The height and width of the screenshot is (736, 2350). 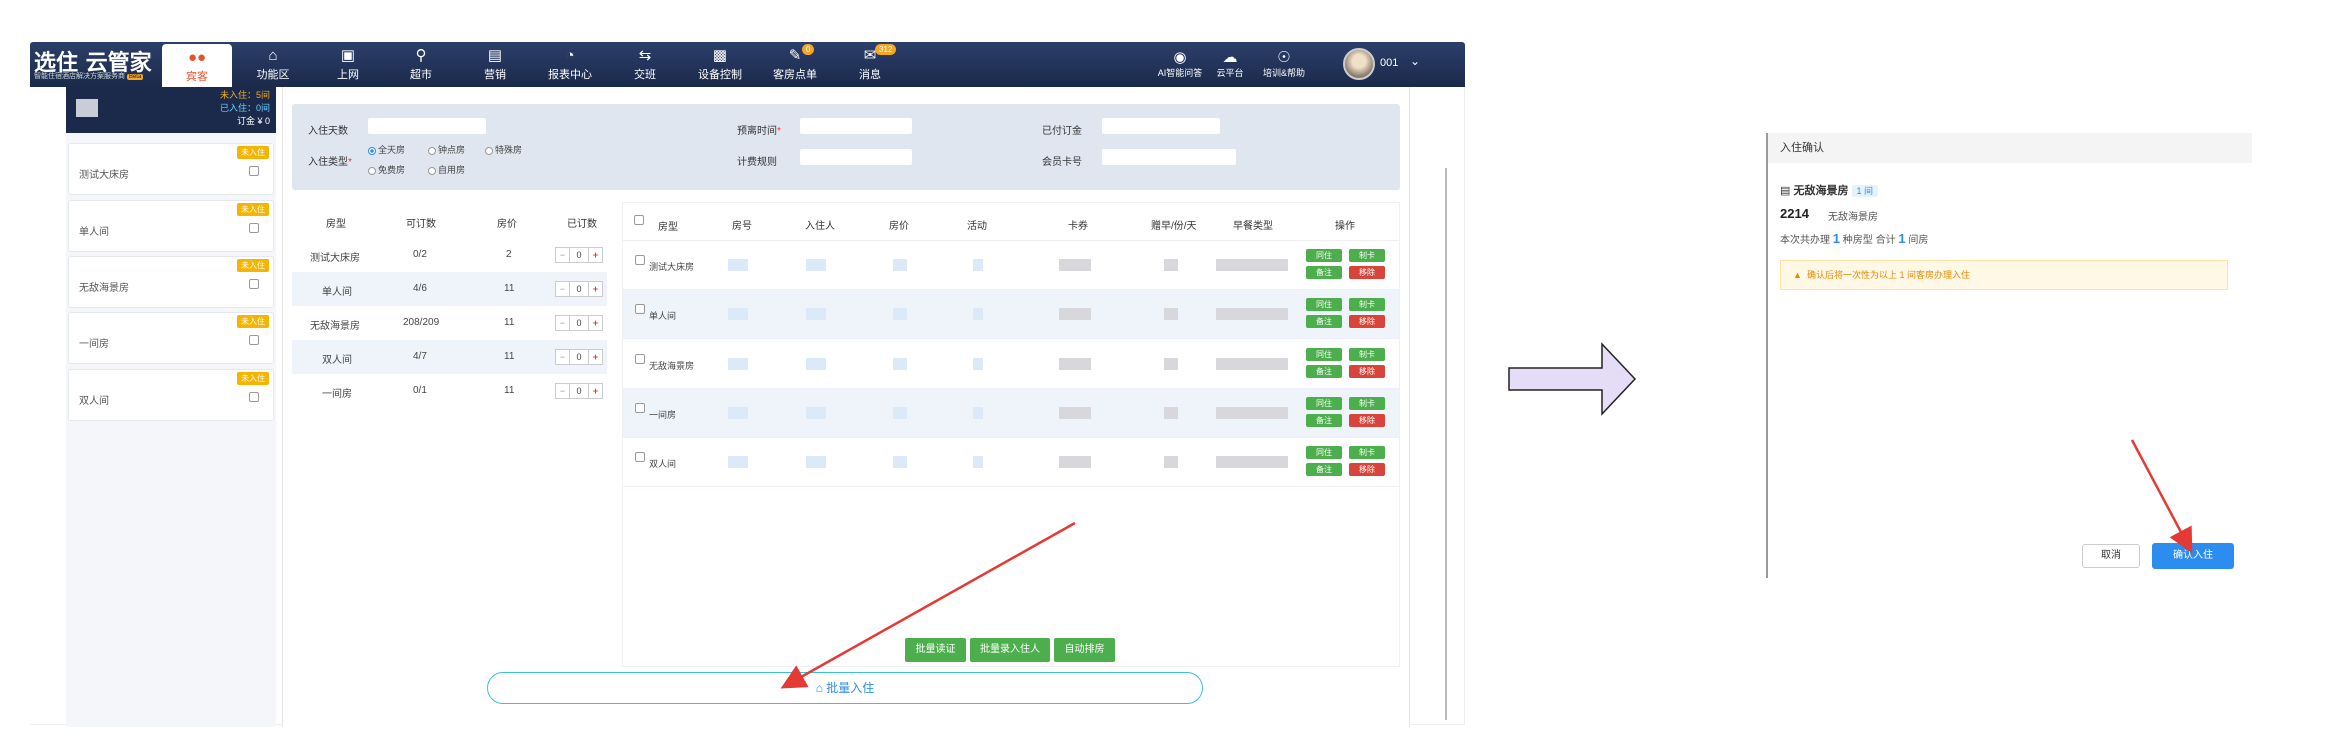 What do you see at coordinates (2111, 556) in the screenshot?
I see `cancel-button: 取消` at bounding box center [2111, 556].